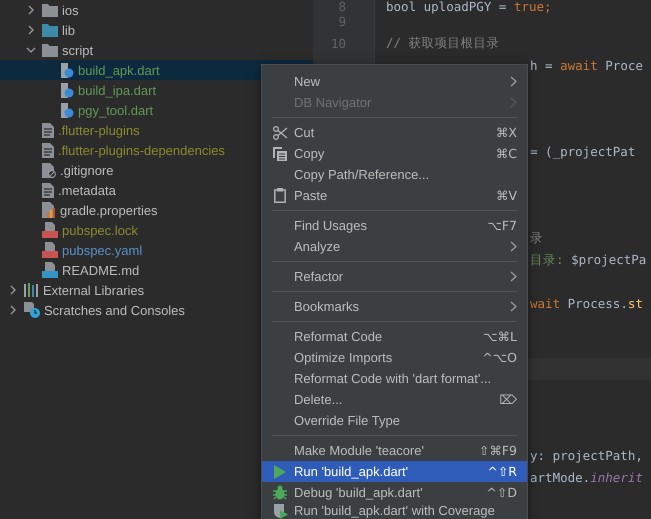 This screenshot has width=651, height=519. What do you see at coordinates (506, 132) in the screenshot?
I see `shortcut-label: ⌘X` at bounding box center [506, 132].